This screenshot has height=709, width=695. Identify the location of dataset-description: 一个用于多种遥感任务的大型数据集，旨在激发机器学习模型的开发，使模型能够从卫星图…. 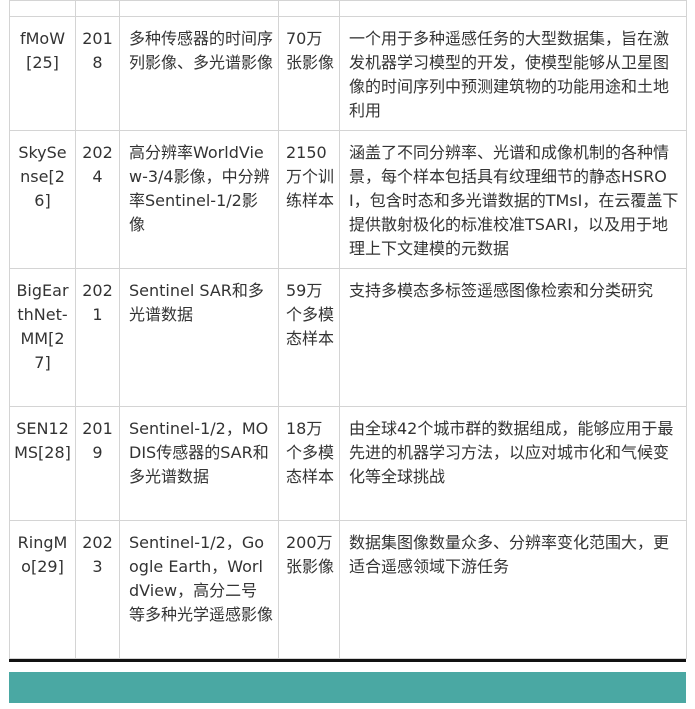
(509, 74).